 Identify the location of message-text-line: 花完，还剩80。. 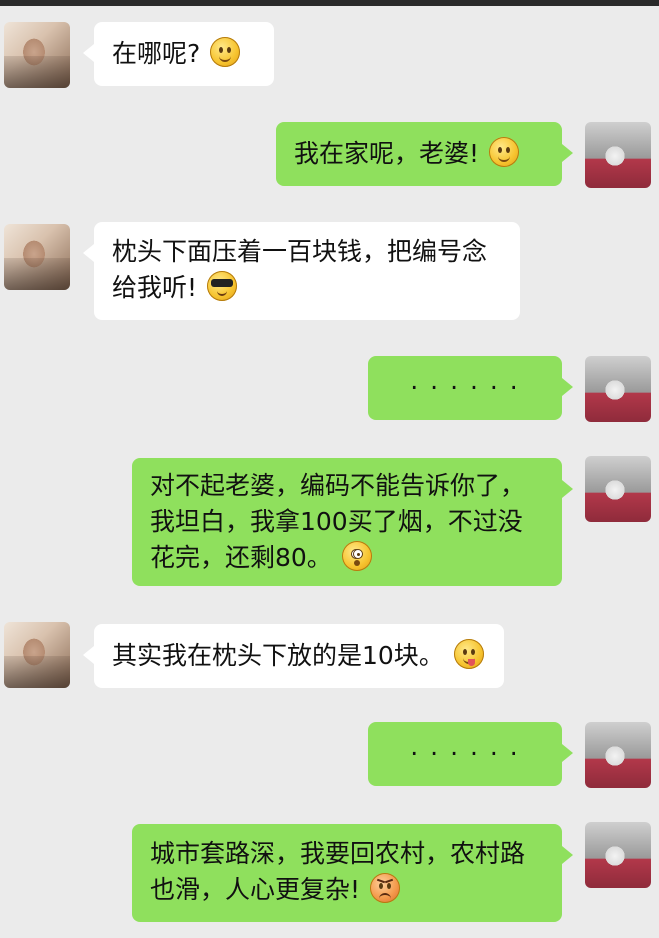
(241, 557).